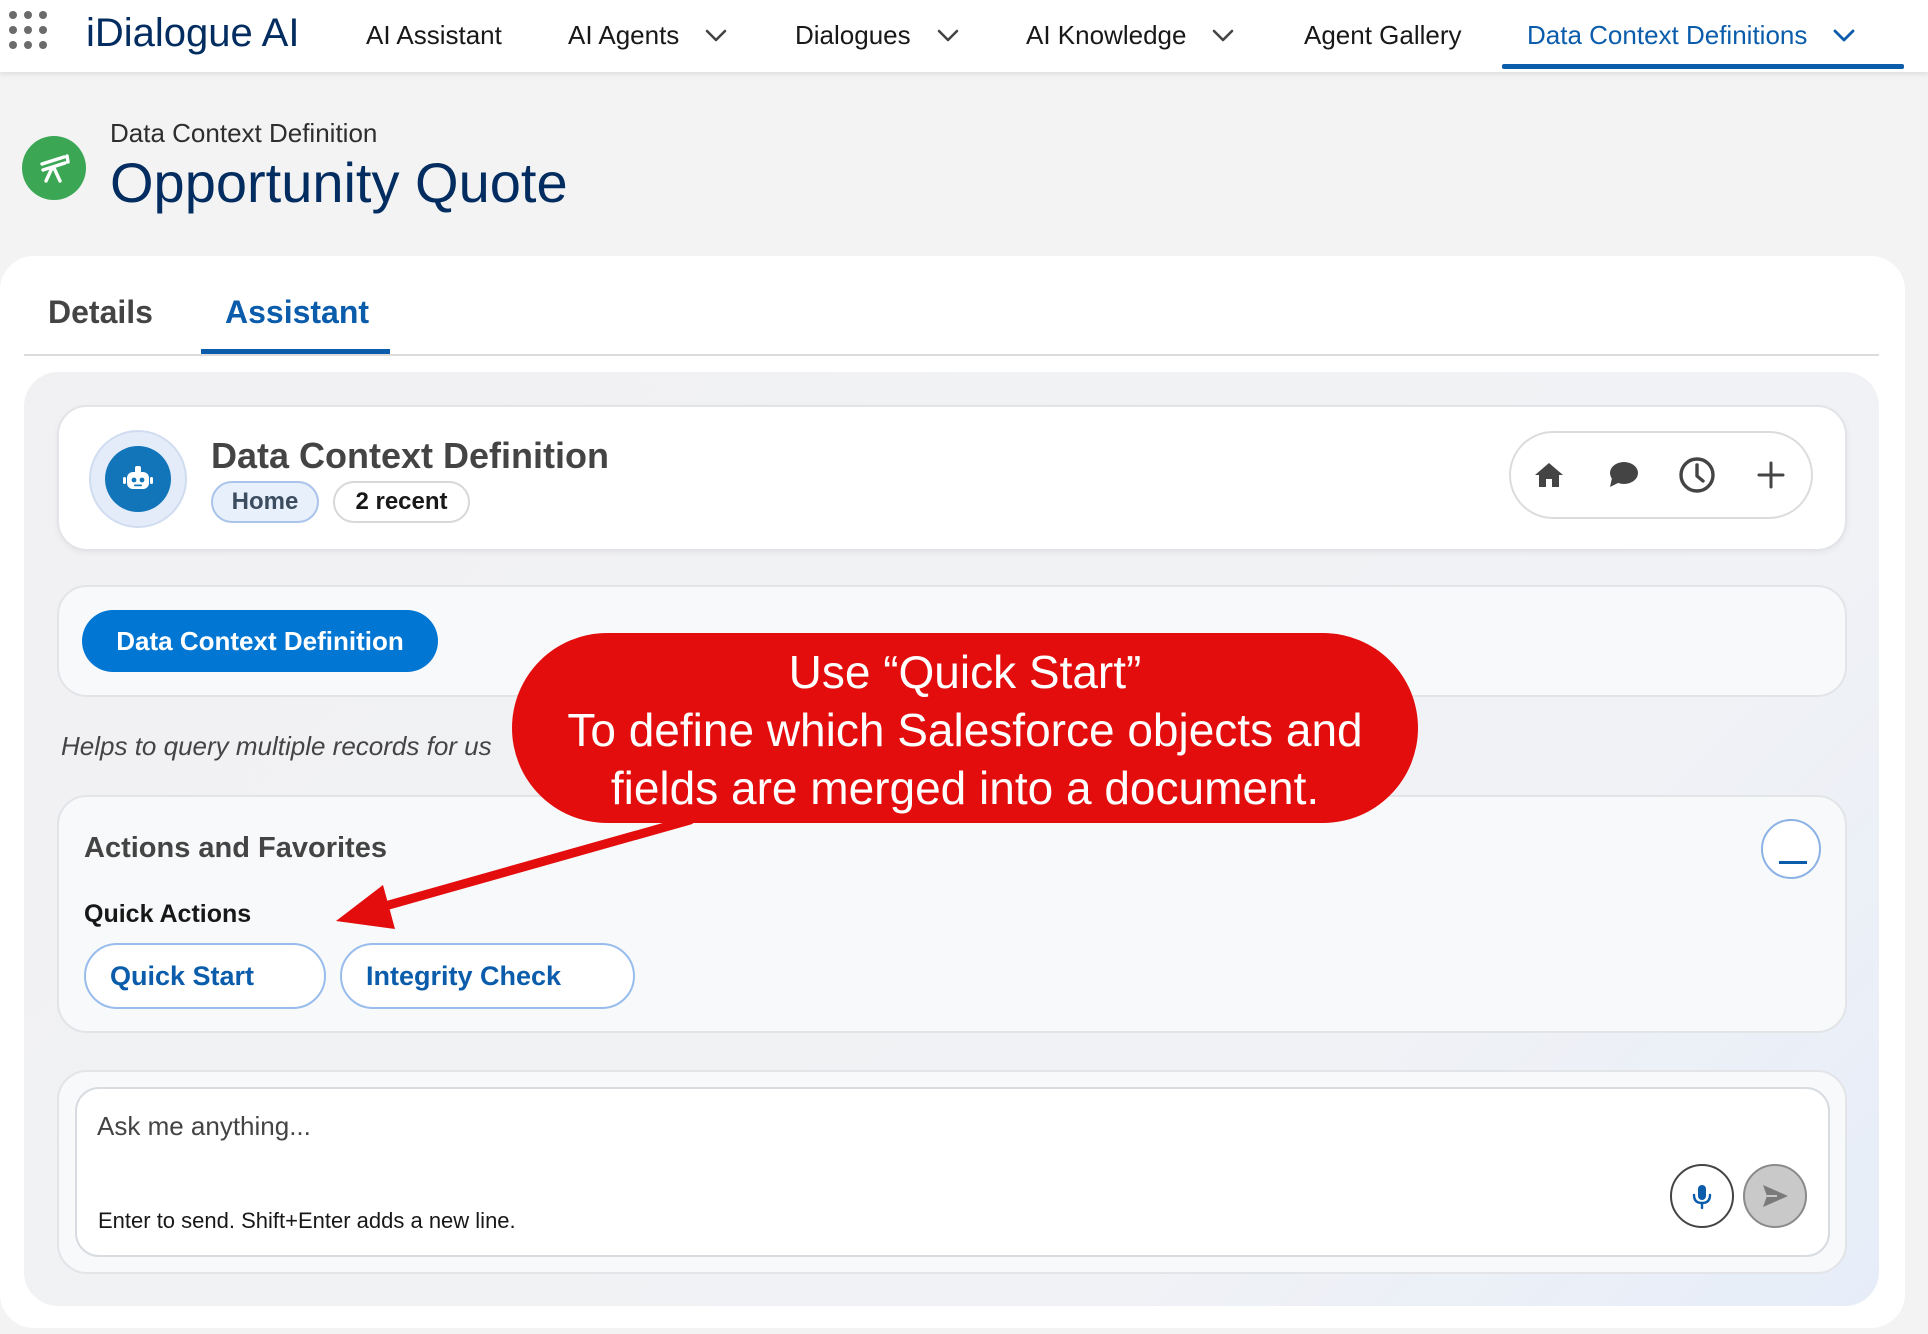 The image size is (1928, 1334). I want to click on nav-item-label: Agent Gallery, so click(1383, 35).